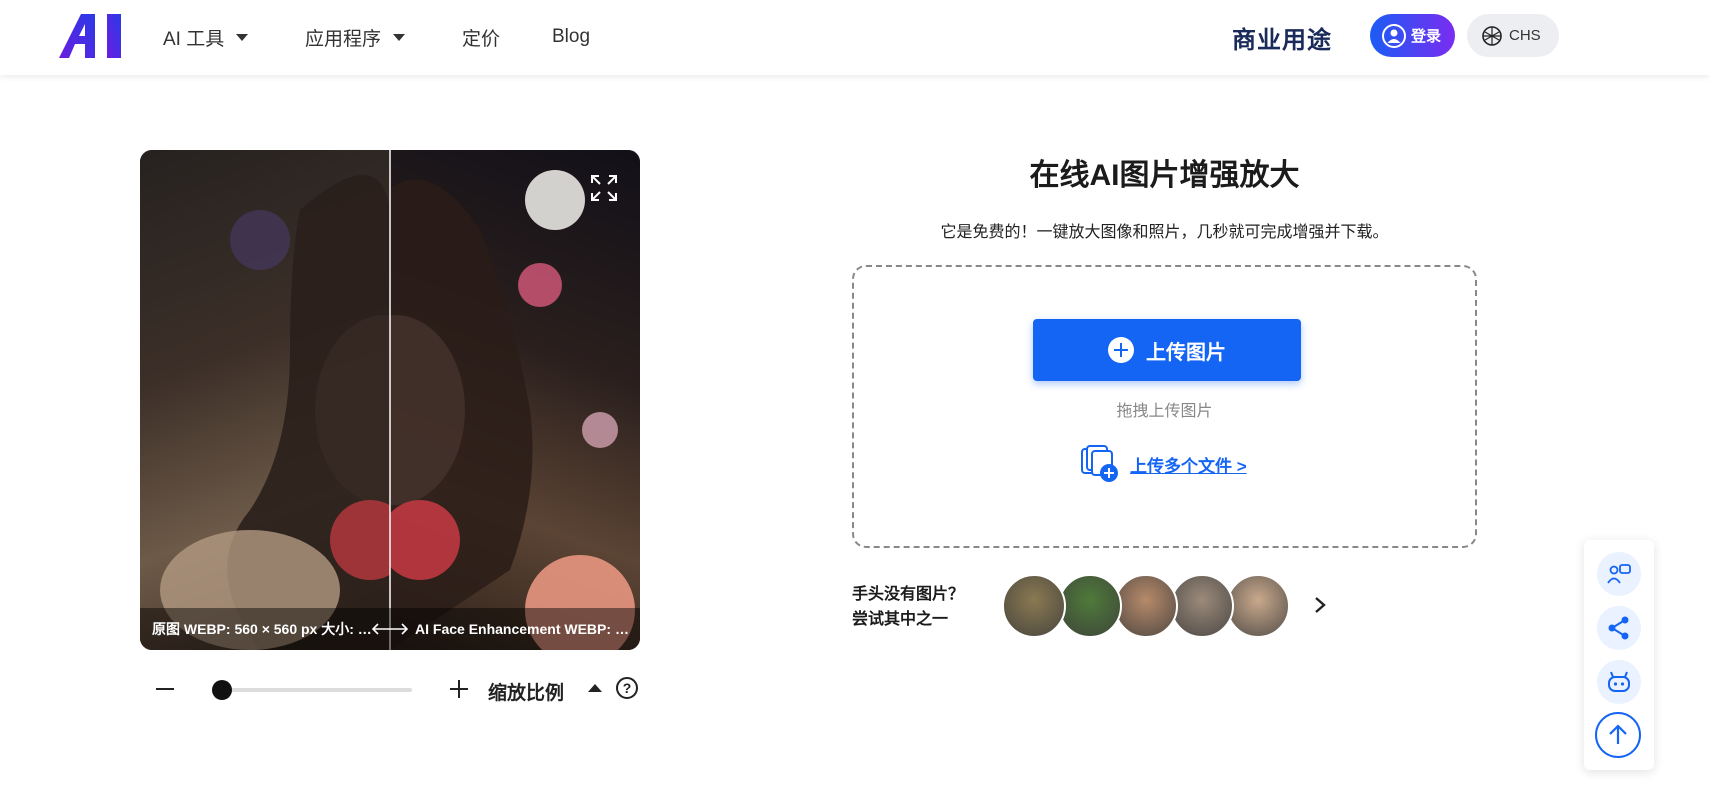 The image size is (1710, 787). I want to click on feedback-icon, so click(1619, 574).